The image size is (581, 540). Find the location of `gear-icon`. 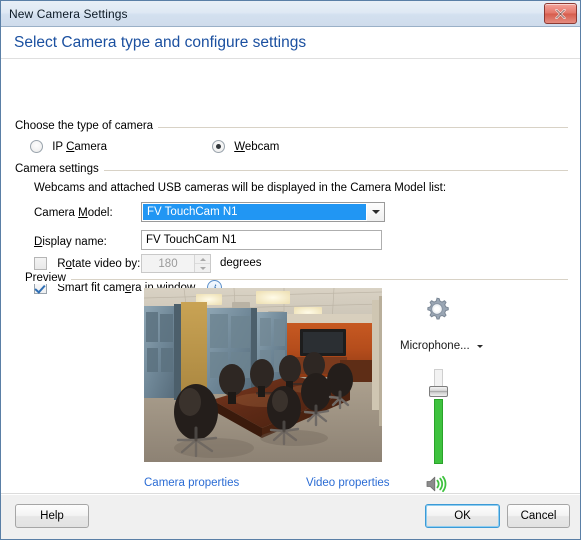

gear-icon is located at coordinates (438, 308).